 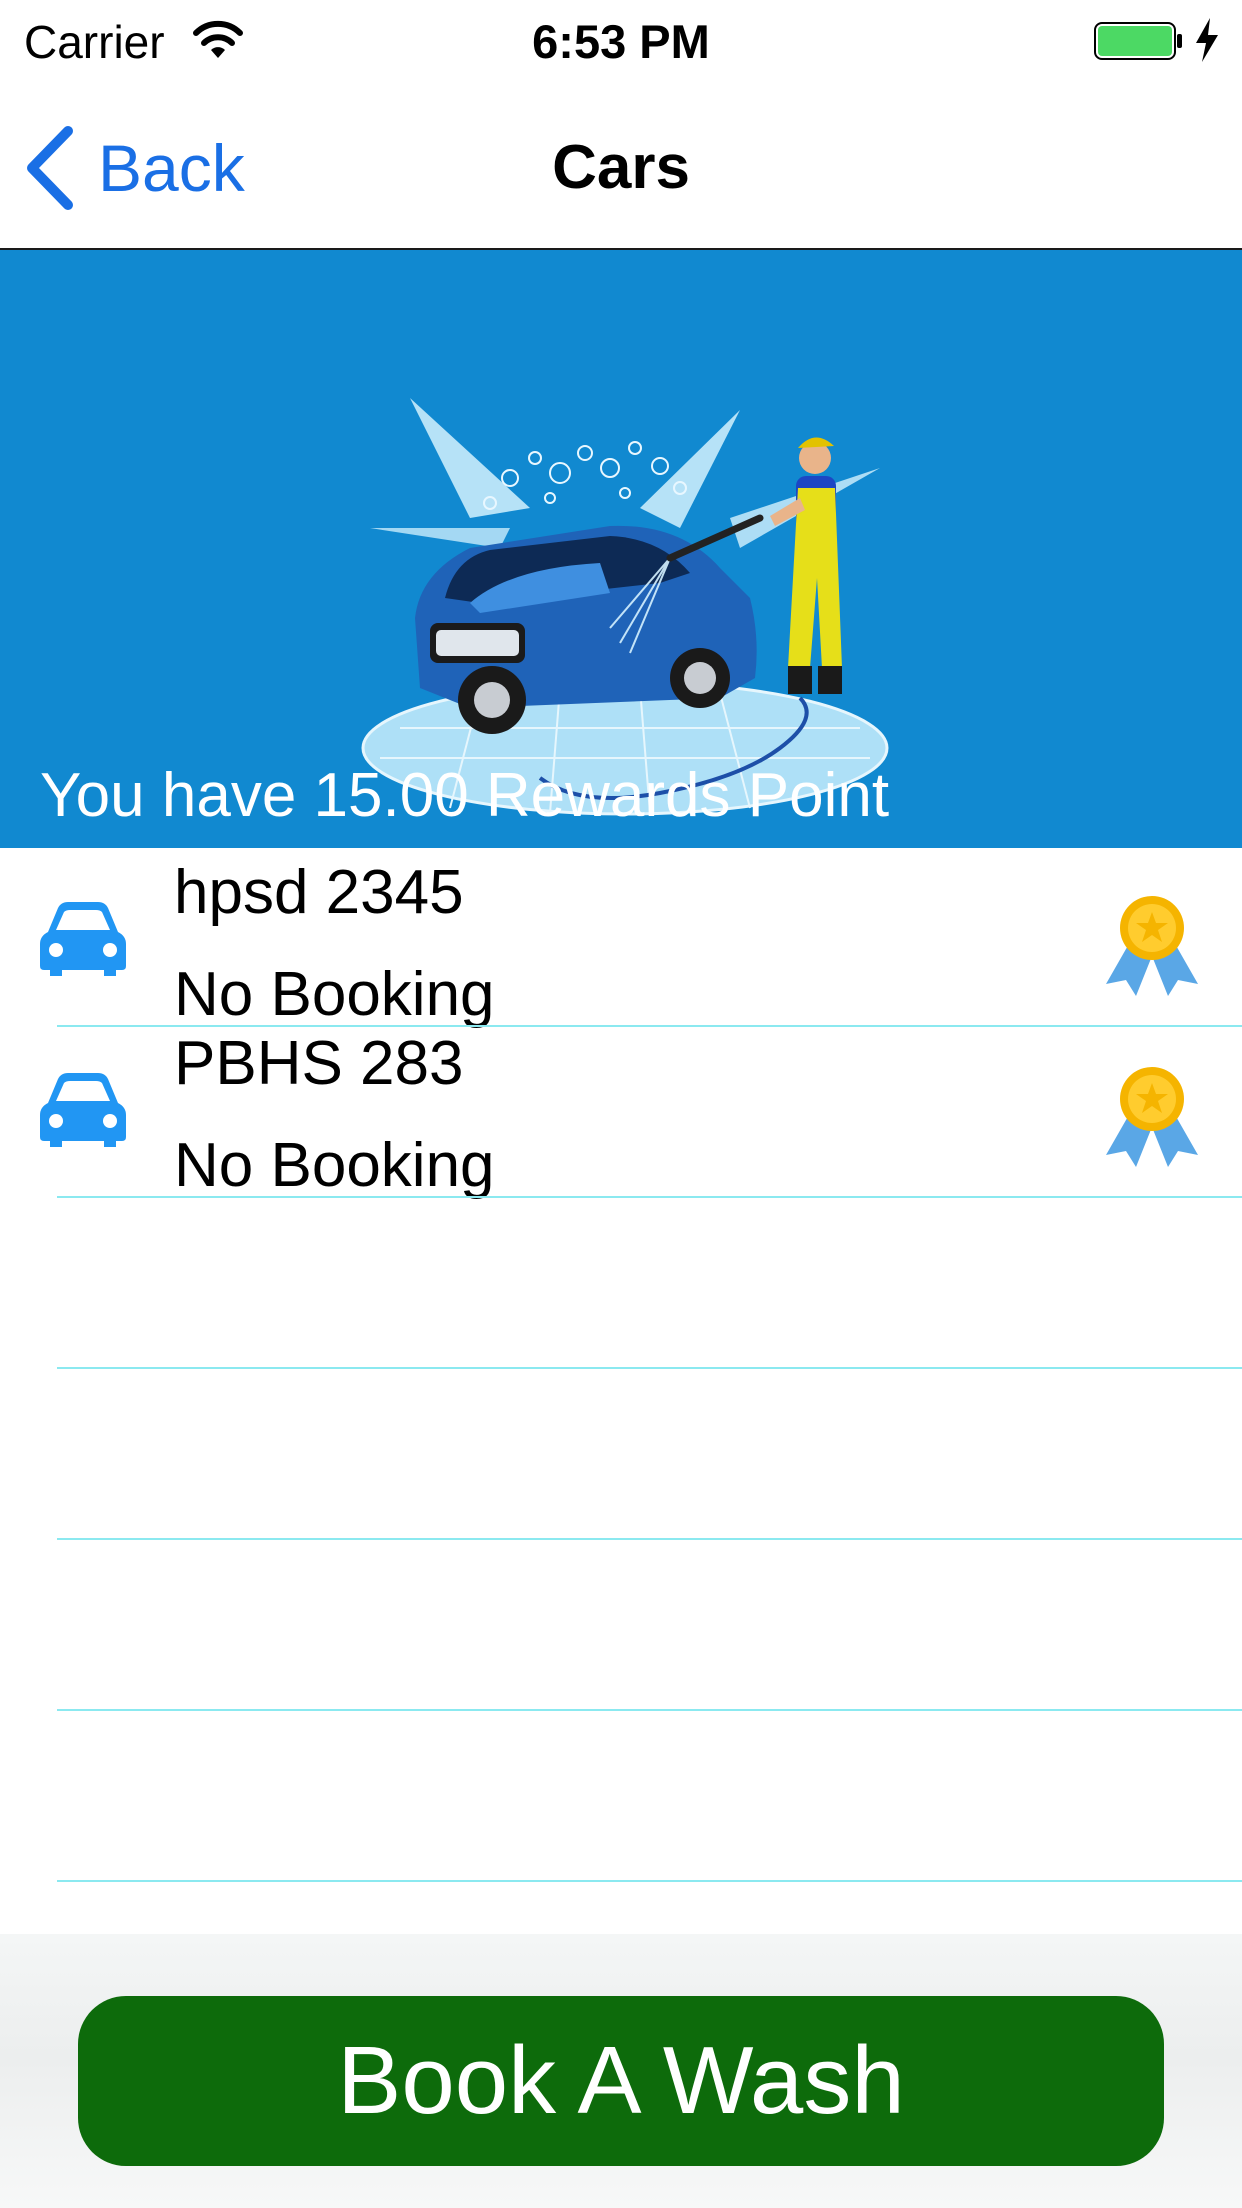 I want to click on footer: Book A Wash, so click(x=621, y=2071).